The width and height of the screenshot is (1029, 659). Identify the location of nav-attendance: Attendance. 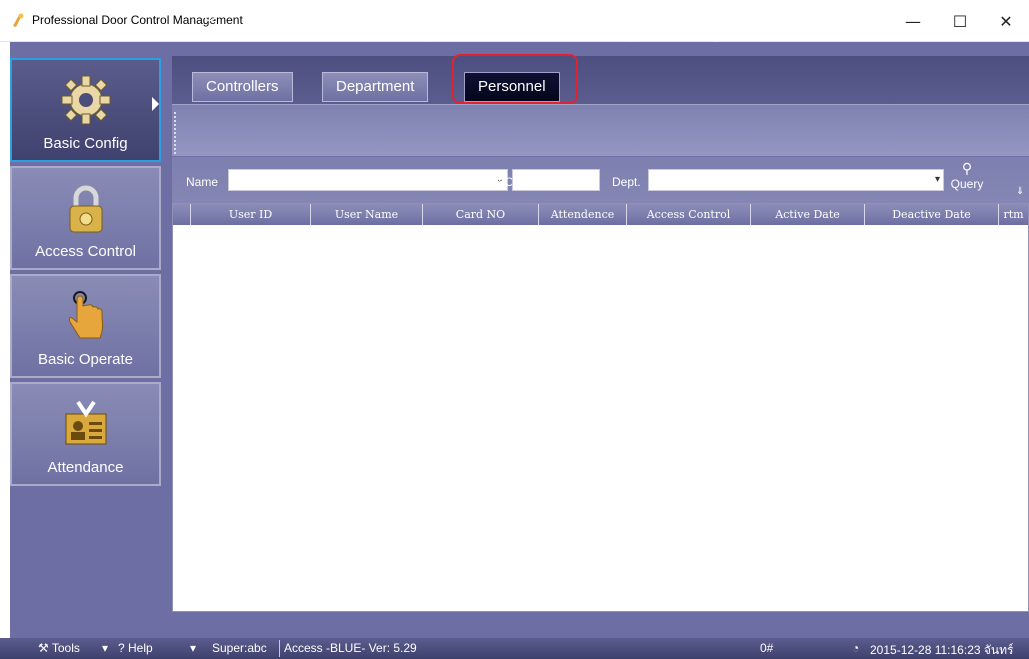
(85, 434).